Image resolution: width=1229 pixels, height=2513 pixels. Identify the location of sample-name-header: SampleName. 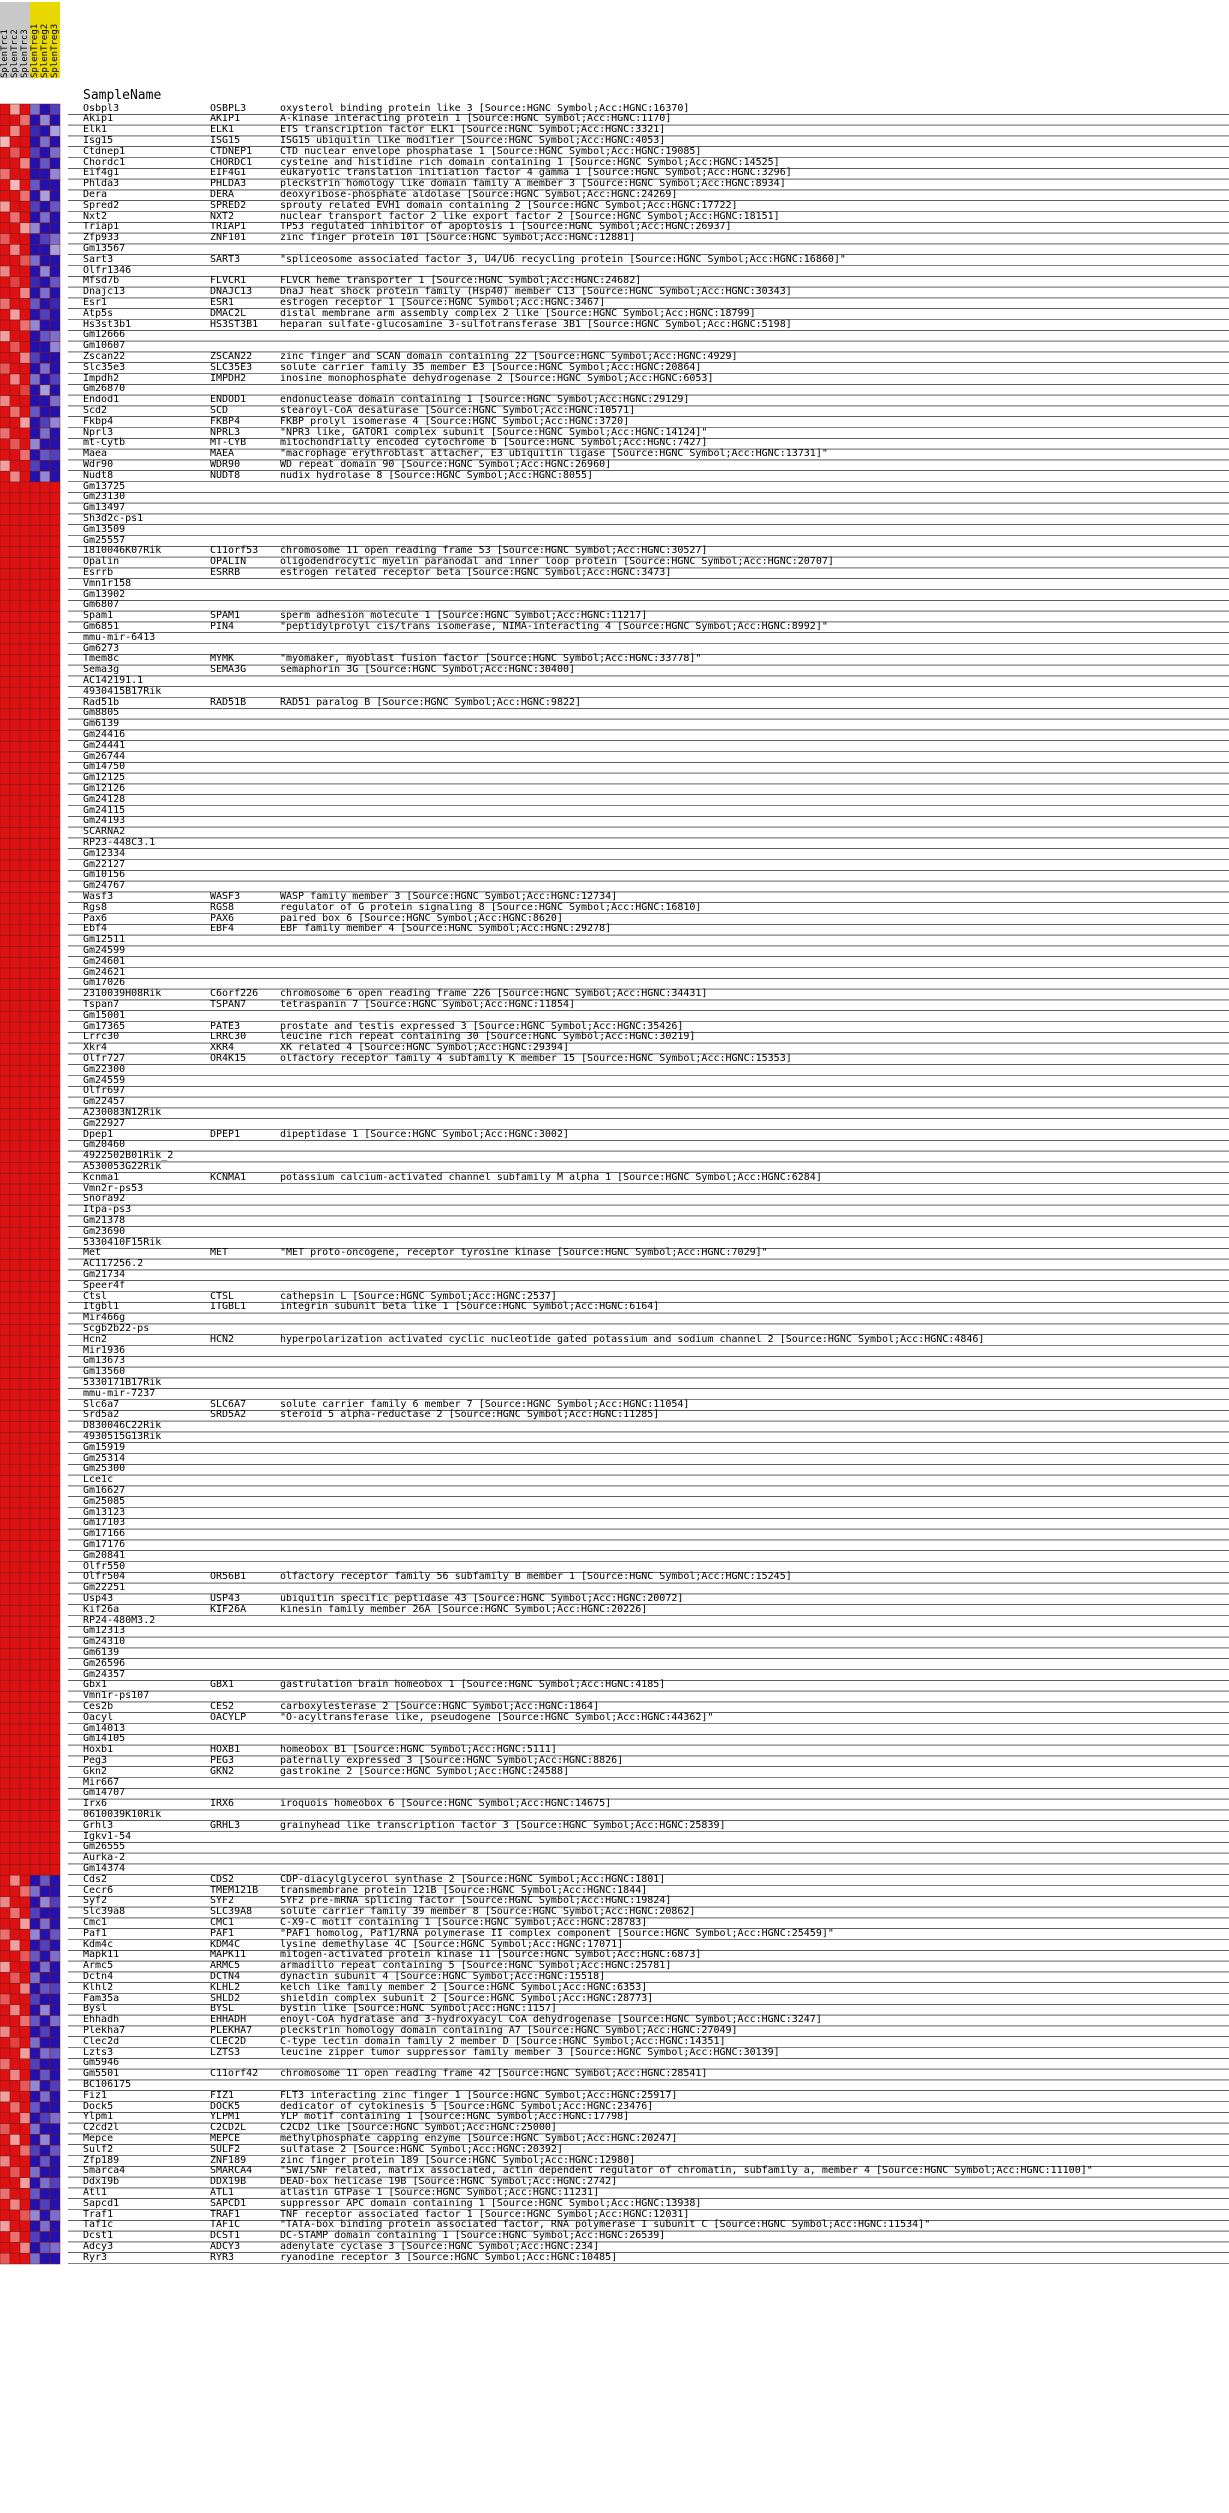
(122, 95).